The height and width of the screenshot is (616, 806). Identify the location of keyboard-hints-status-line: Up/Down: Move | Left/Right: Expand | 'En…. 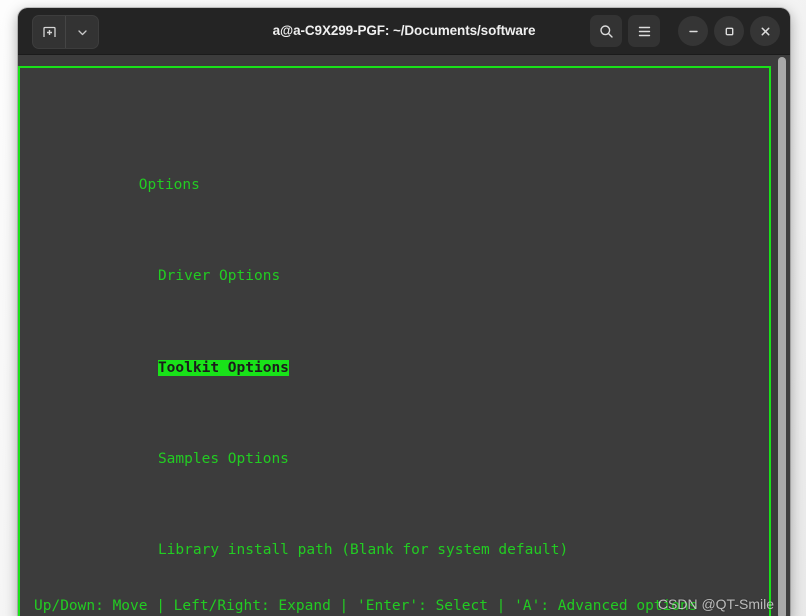
(366, 606).